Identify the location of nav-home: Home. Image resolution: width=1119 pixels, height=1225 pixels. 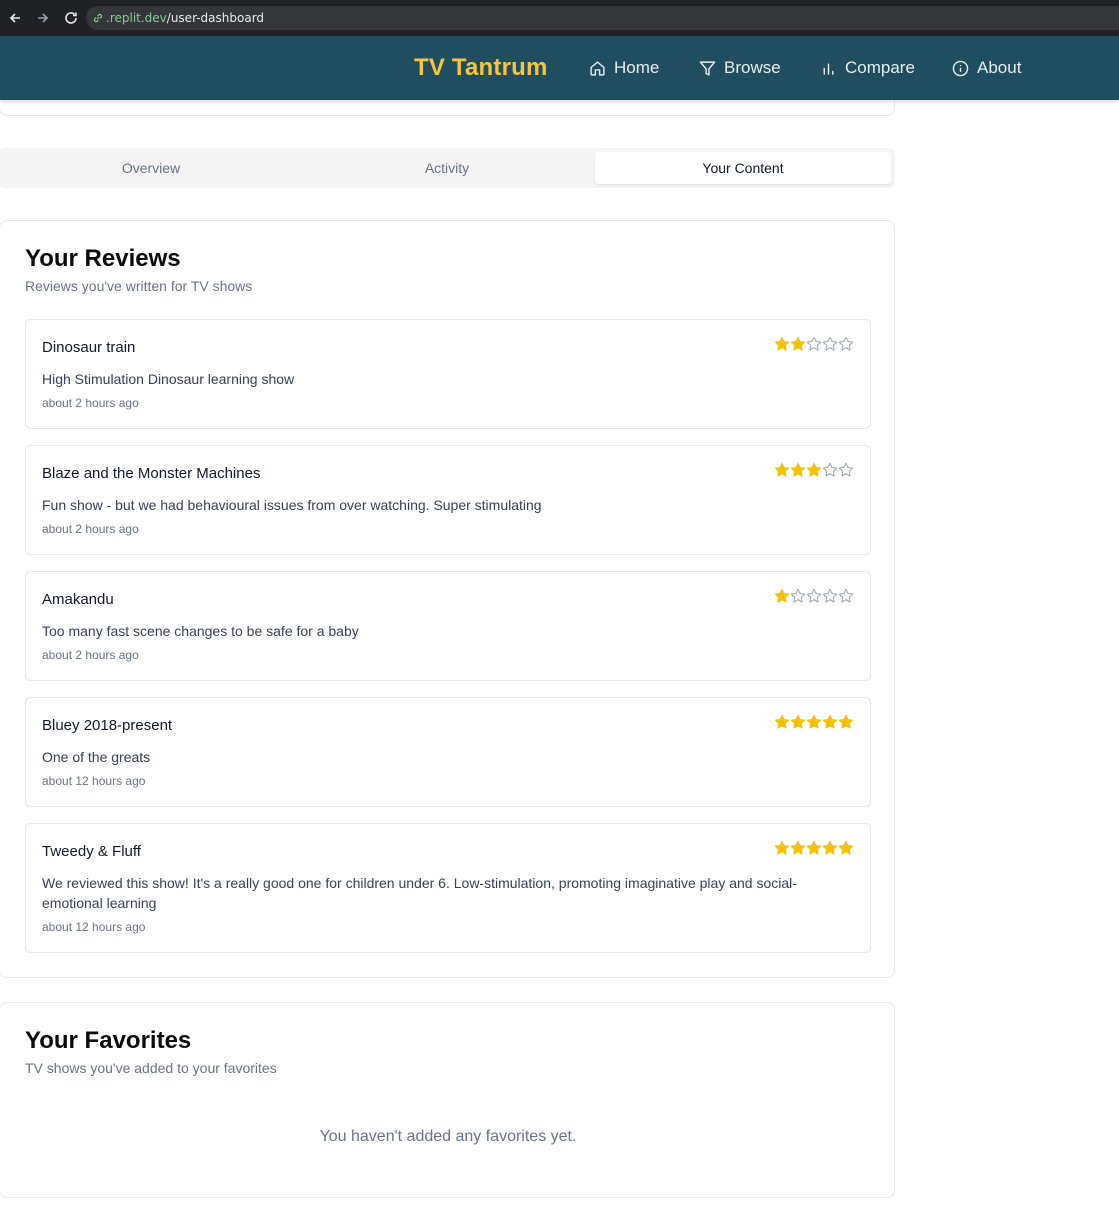
(624, 68).